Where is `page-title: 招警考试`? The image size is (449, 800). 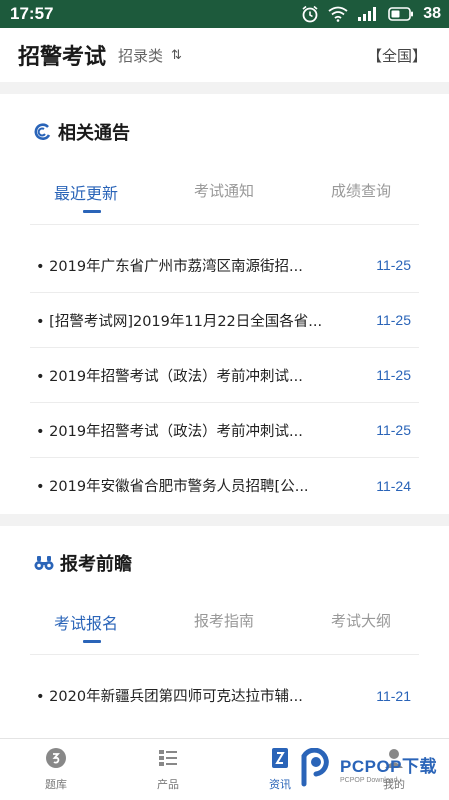 page-title: 招警考试 is located at coordinates (62, 57).